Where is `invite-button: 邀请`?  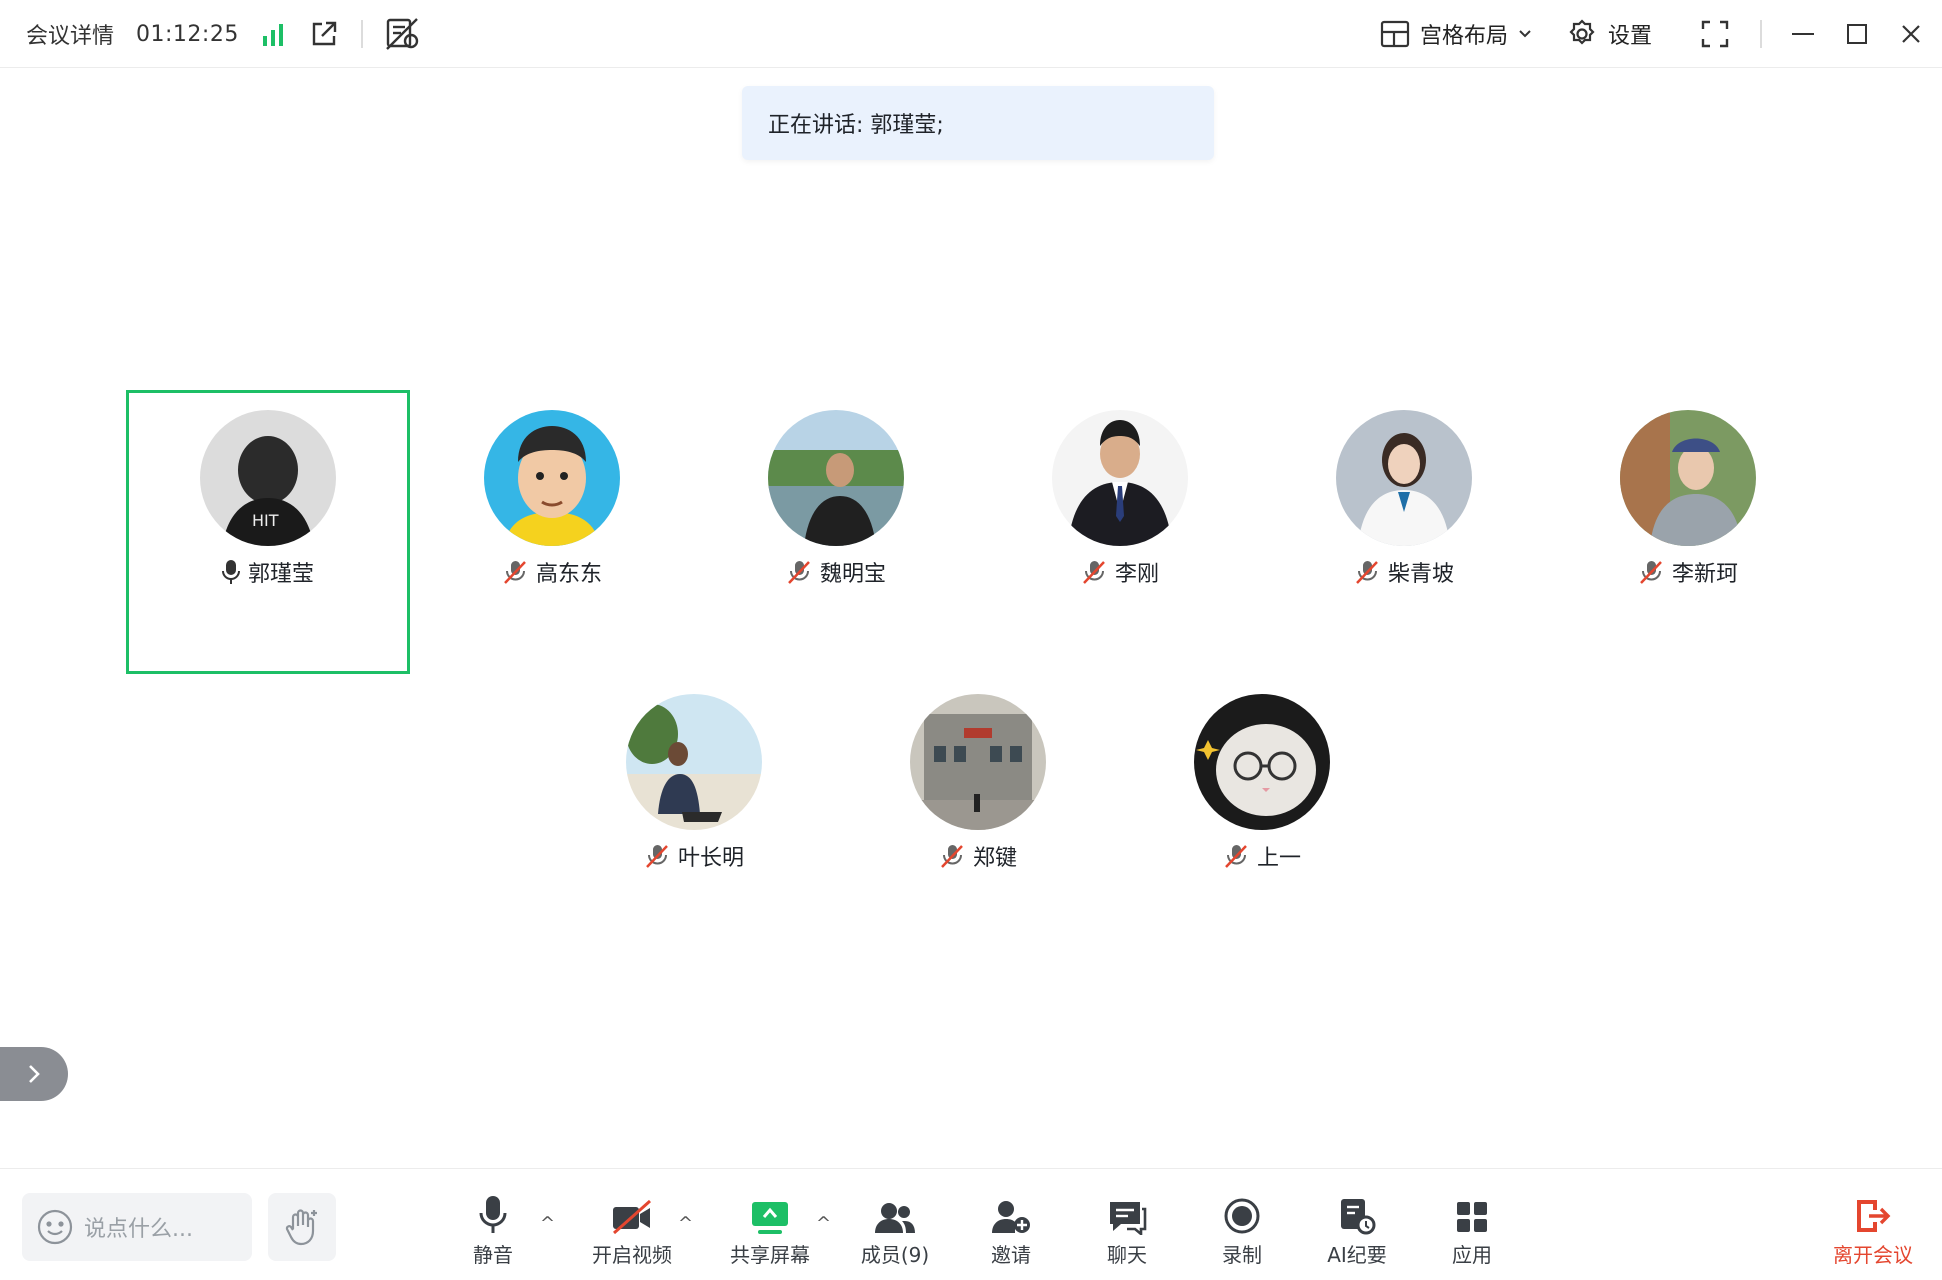
invite-button: 邀请 is located at coordinates (1011, 1233).